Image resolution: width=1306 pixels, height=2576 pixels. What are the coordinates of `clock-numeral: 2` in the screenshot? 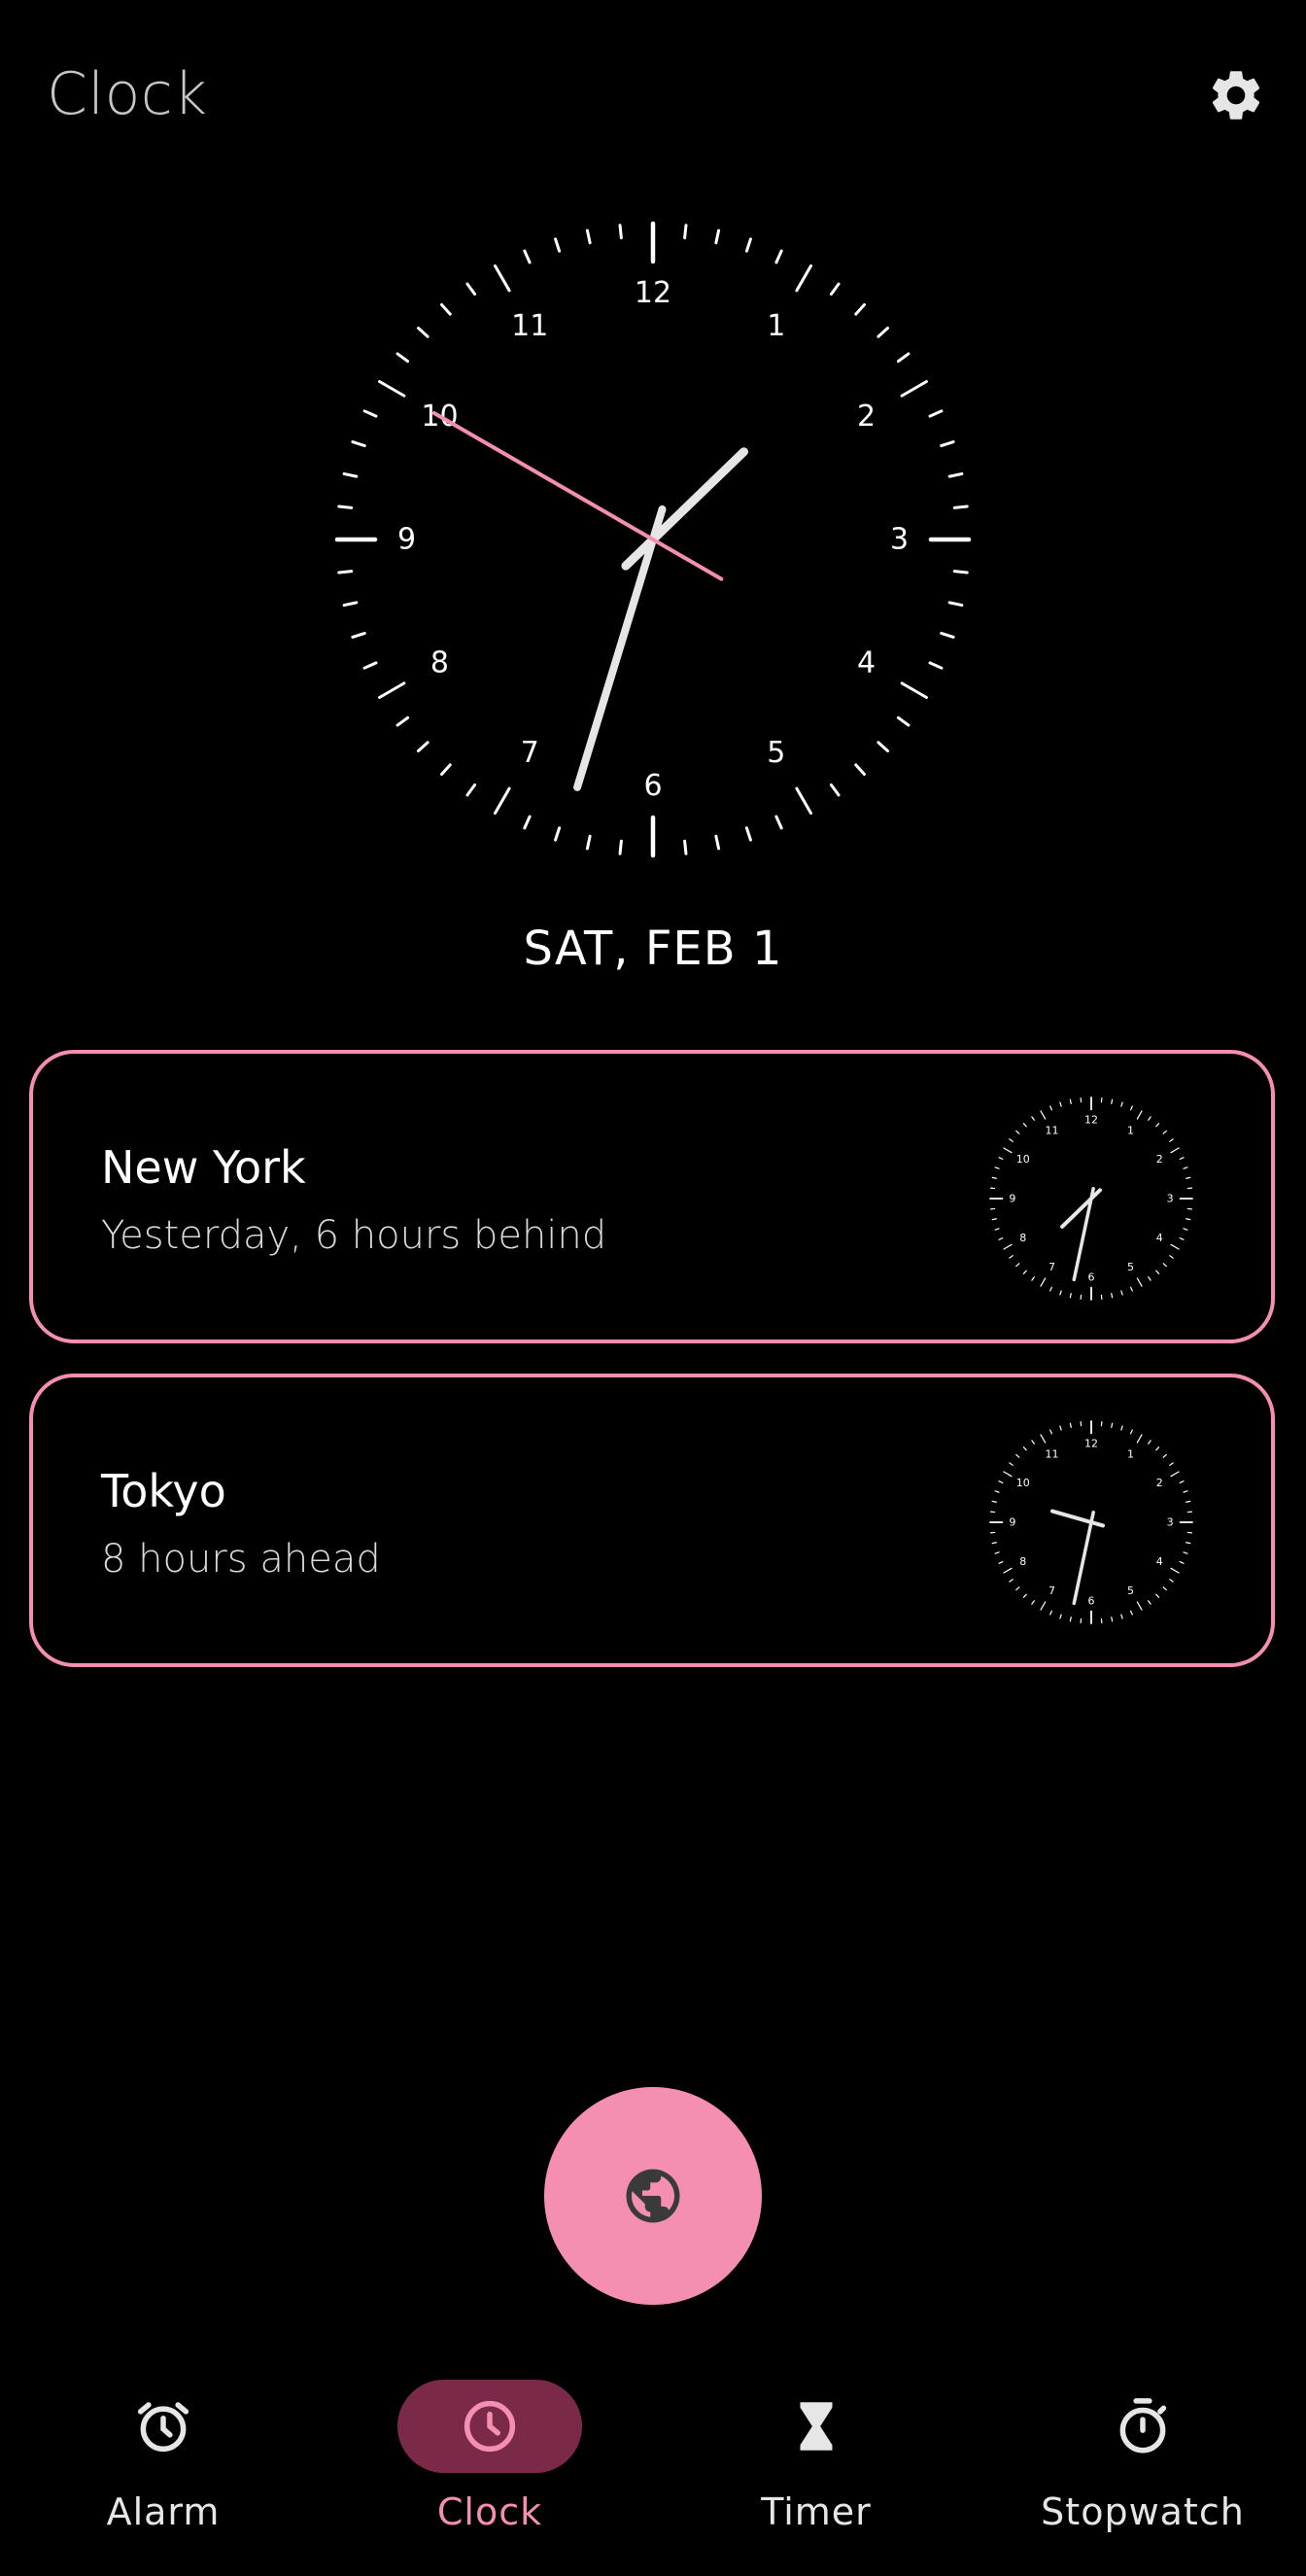 It's located at (1159, 1159).